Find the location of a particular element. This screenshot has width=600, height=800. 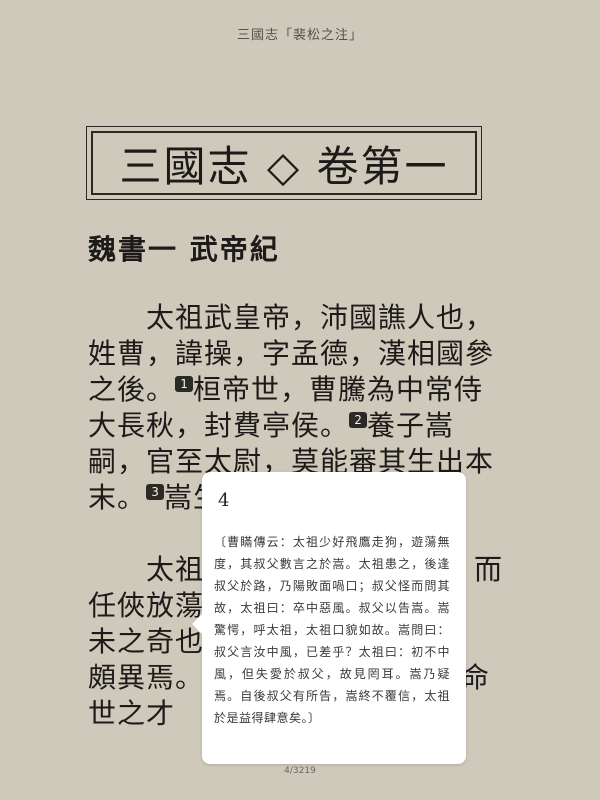

chapter-title: 三國志 ◇ 卷第一 is located at coordinates (284, 163).